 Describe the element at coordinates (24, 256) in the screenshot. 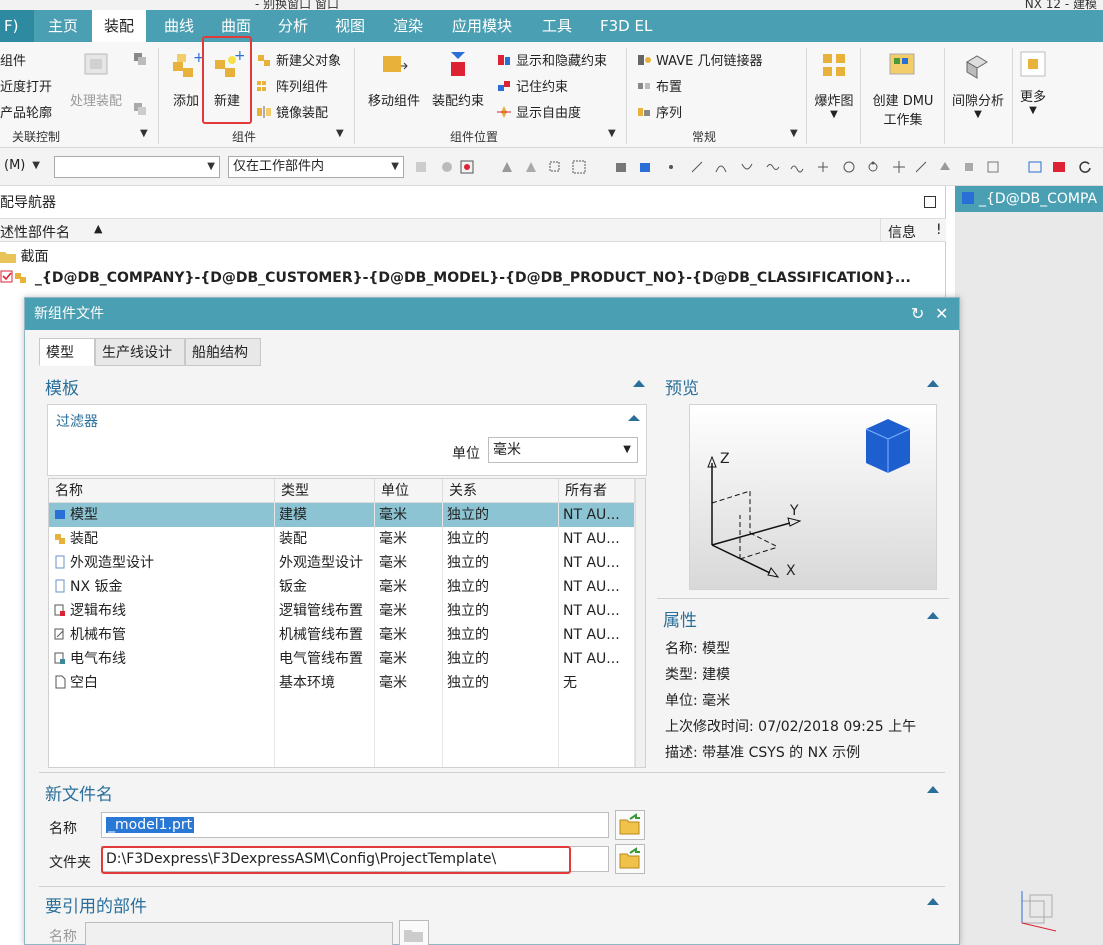

I see `tree-node-section: 截面` at that location.